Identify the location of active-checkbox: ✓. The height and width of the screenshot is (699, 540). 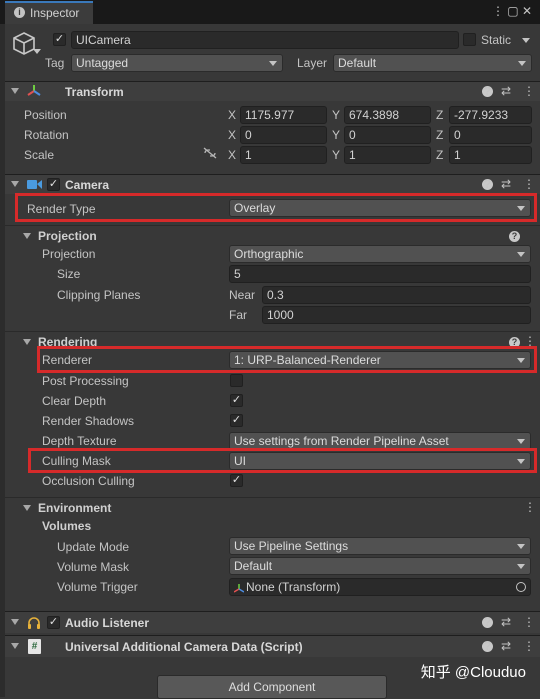
(59, 39).